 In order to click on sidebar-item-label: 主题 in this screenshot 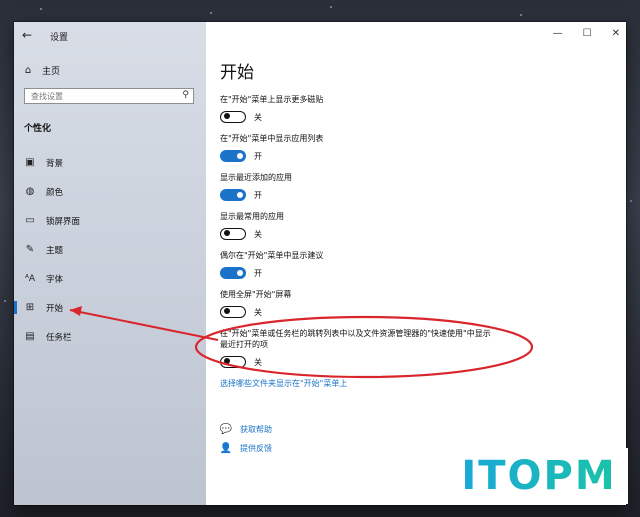, I will do `click(55, 250)`.